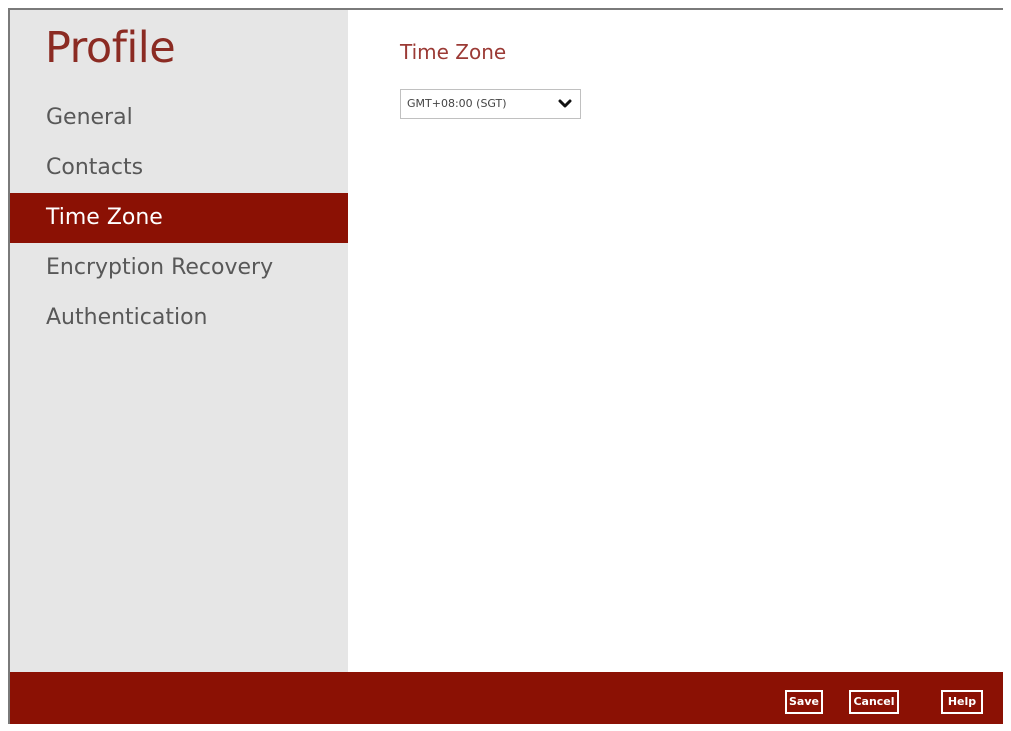  I want to click on section-title: Time Zone, so click(453, 52).